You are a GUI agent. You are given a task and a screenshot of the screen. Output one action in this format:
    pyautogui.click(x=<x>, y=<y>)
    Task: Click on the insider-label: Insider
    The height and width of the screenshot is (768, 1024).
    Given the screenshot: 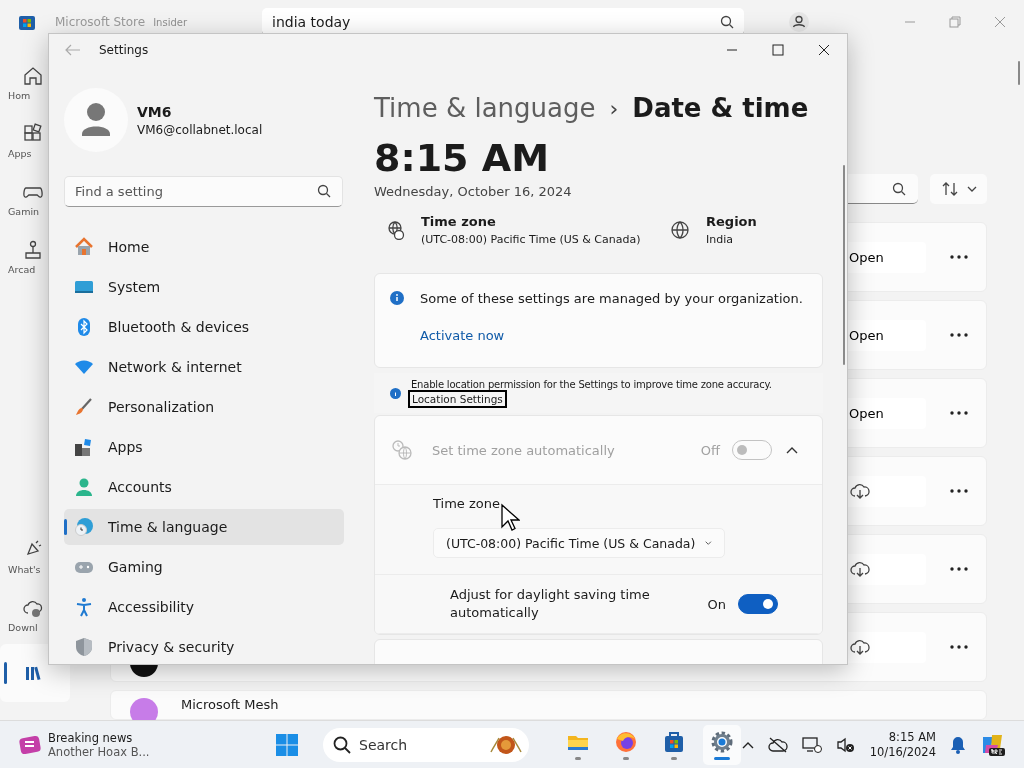 What is the action you would take?
    pyautogui.click(x=170, y=22)
    